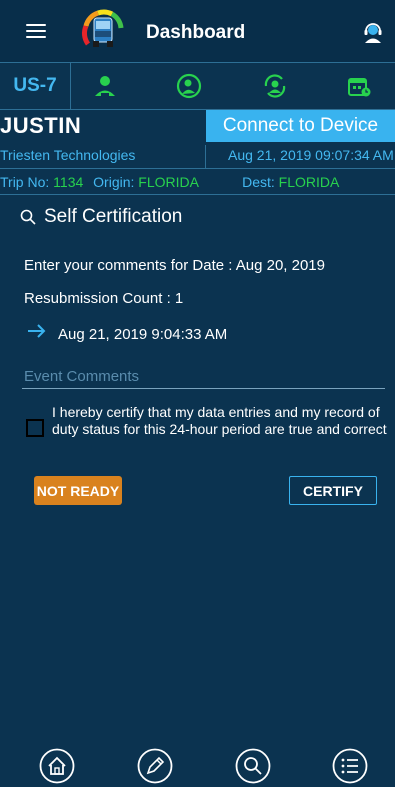 The width and height of the screenshot is (395, 787). Describe the element at coordinates (300, 126) in the screenshot. I see `connect-to-device-button: Connect to Device` at that location.